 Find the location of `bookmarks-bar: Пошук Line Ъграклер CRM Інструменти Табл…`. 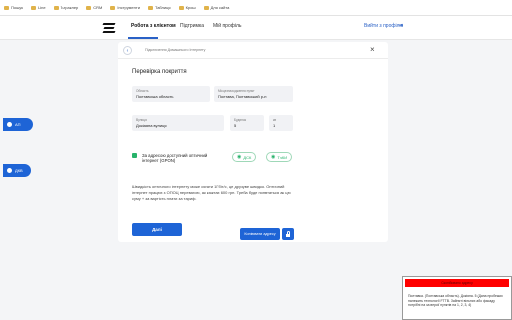

bookmarks-bar: Пошук Line Ъграклер CRM Інструменти Табл… is located at coordinates (256, 8).